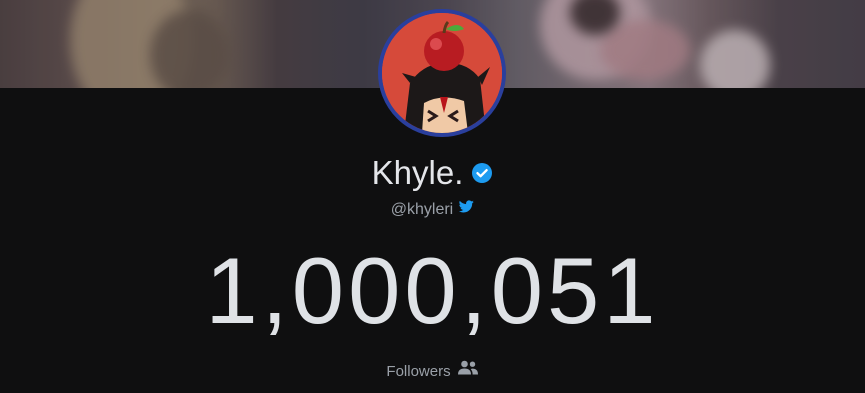 The width and height of the screenshot is (865, 393). I want to click on verified-badge-icon, so click(482, 173).